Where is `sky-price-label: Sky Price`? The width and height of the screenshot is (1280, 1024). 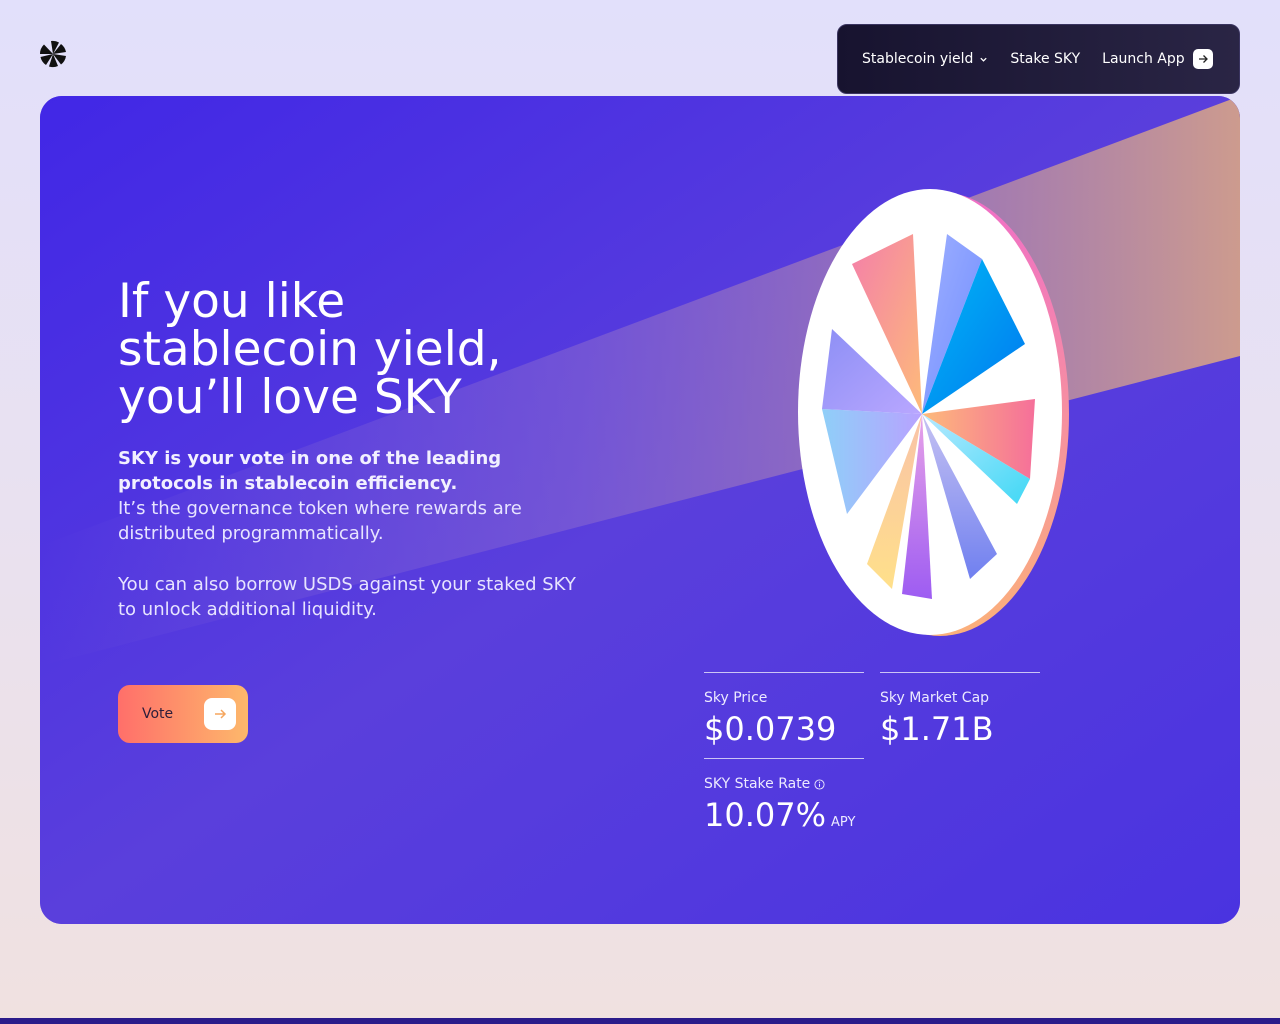 sky-price-label: Sky Price is located at coordinates (736, 698).